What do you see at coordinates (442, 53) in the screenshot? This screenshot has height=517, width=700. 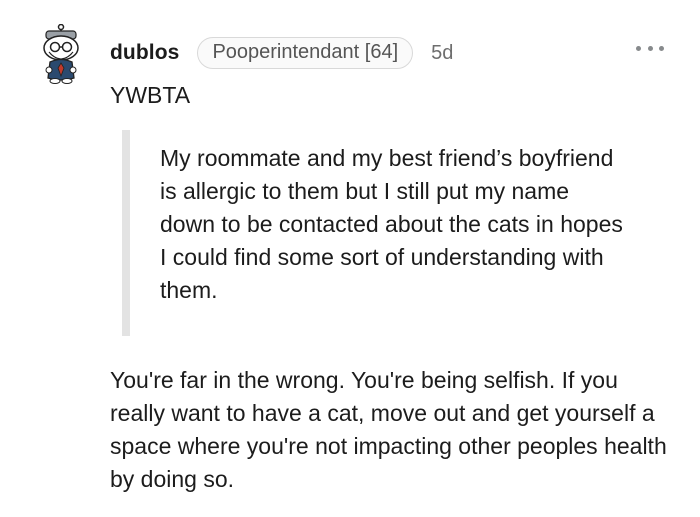 I see `comment-age: 5d` at bounding box center [442, 53].